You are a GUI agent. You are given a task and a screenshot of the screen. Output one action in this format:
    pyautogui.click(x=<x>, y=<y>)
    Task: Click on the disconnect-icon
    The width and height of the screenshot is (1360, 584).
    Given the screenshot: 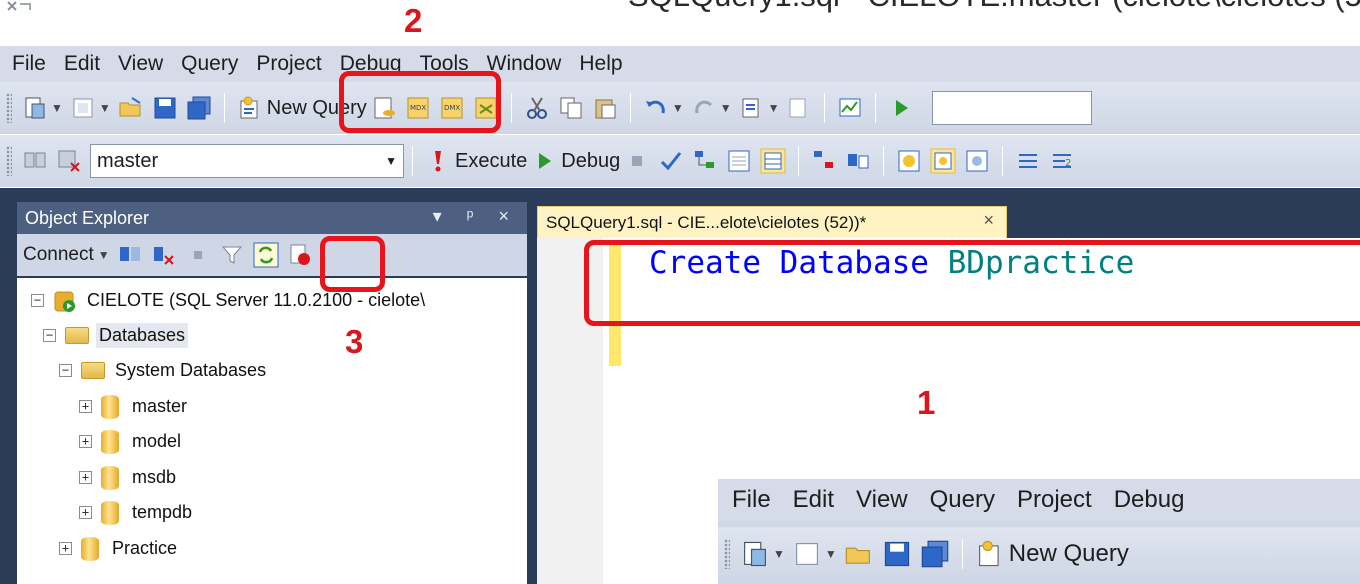 What is the action you would take?
    pyautogui.click(x=164, y=255)
    